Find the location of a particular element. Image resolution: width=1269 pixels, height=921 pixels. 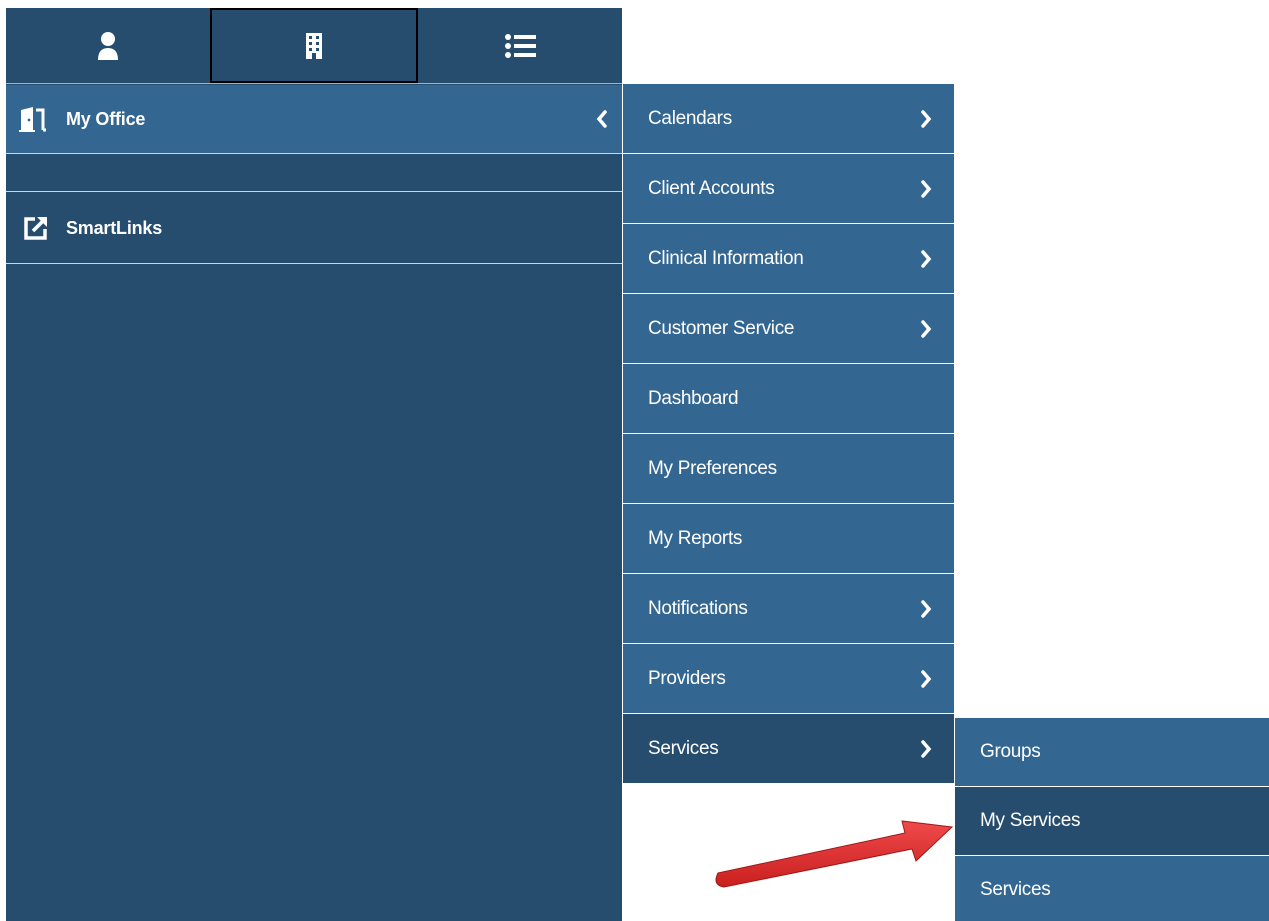

submenu-item-clinical-information: Clinical Information is located at coordinates (788, 259).